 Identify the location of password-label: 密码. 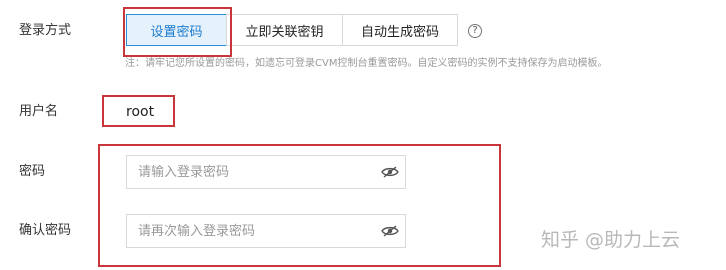
(32, 171).